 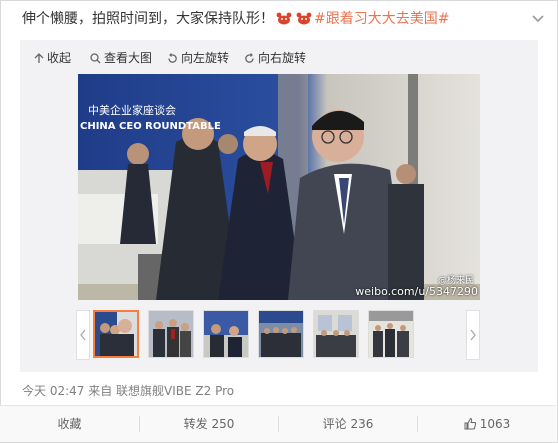 I want to click on chevron-down-icon, so click(x=538, y=18).